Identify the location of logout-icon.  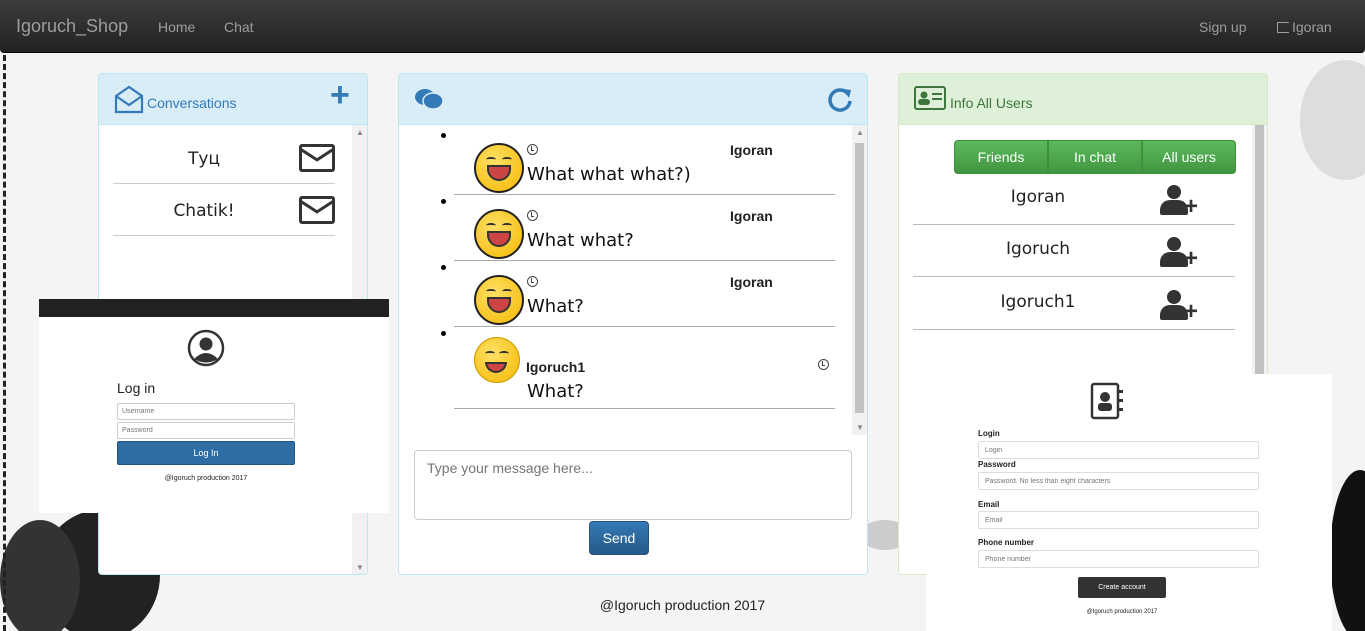
(1283, 27).